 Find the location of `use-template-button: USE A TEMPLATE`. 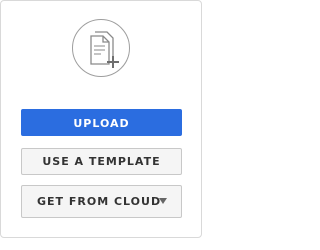

use-template-button: USE A TEMPLATE is located at coordinates (101, 161).